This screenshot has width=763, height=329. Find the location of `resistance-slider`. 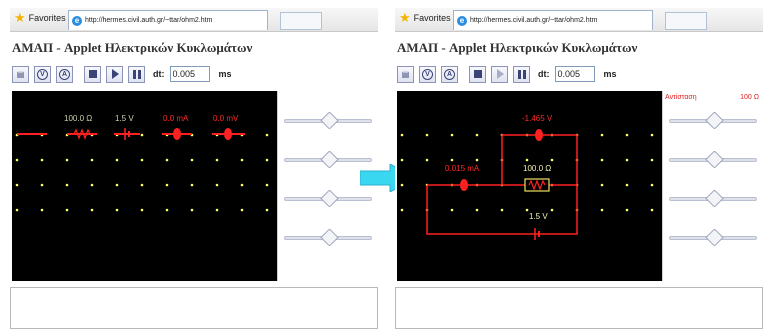

resistance-slider is located at coordinates (713, 120).